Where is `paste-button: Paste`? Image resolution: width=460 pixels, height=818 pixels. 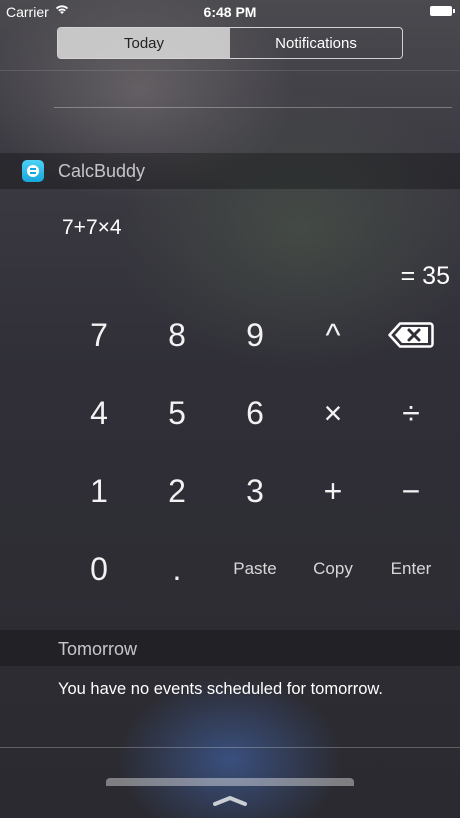
paste-button: Paste is located at coordinates (255, 569).